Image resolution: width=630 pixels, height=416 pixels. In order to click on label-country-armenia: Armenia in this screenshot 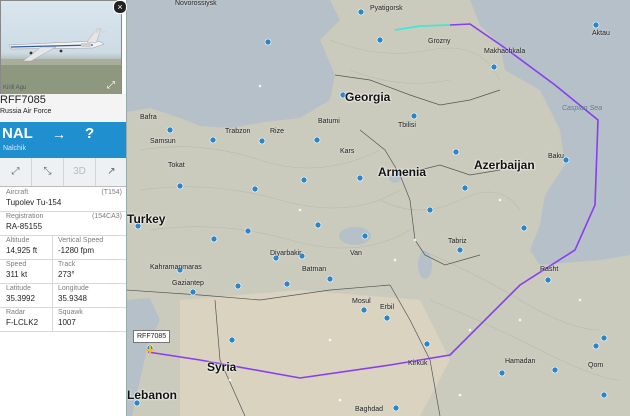, I will do `click(402, 172)`.